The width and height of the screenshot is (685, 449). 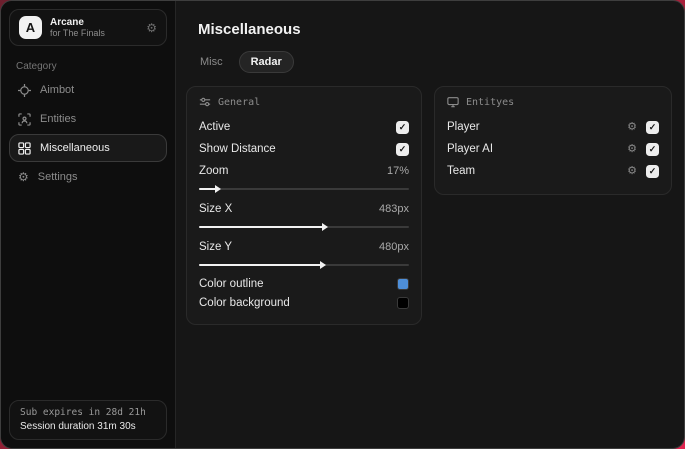 I want to click on general-card-title: General, so click(x=239, y=102).